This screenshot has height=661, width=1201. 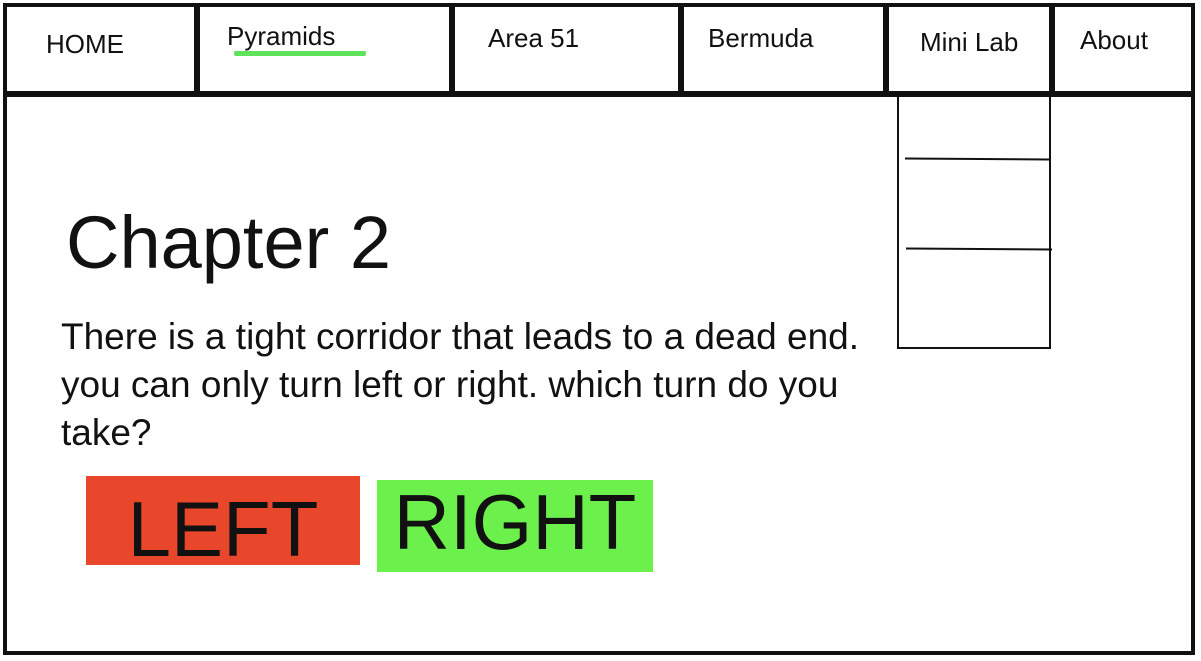 I want to click on nav-item-bermuda: Bermuda, so click(x=784, y=47).